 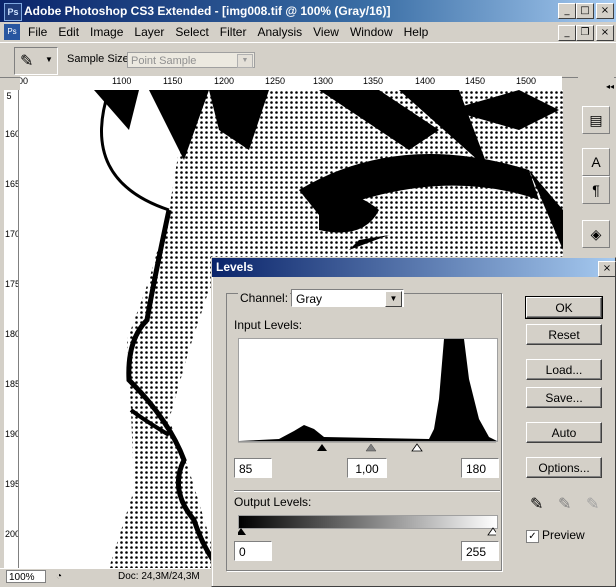 What do you see at coordinates (491, 531) in the screenshot?
I see `output-white-slider` at bounding box center [491, 531].